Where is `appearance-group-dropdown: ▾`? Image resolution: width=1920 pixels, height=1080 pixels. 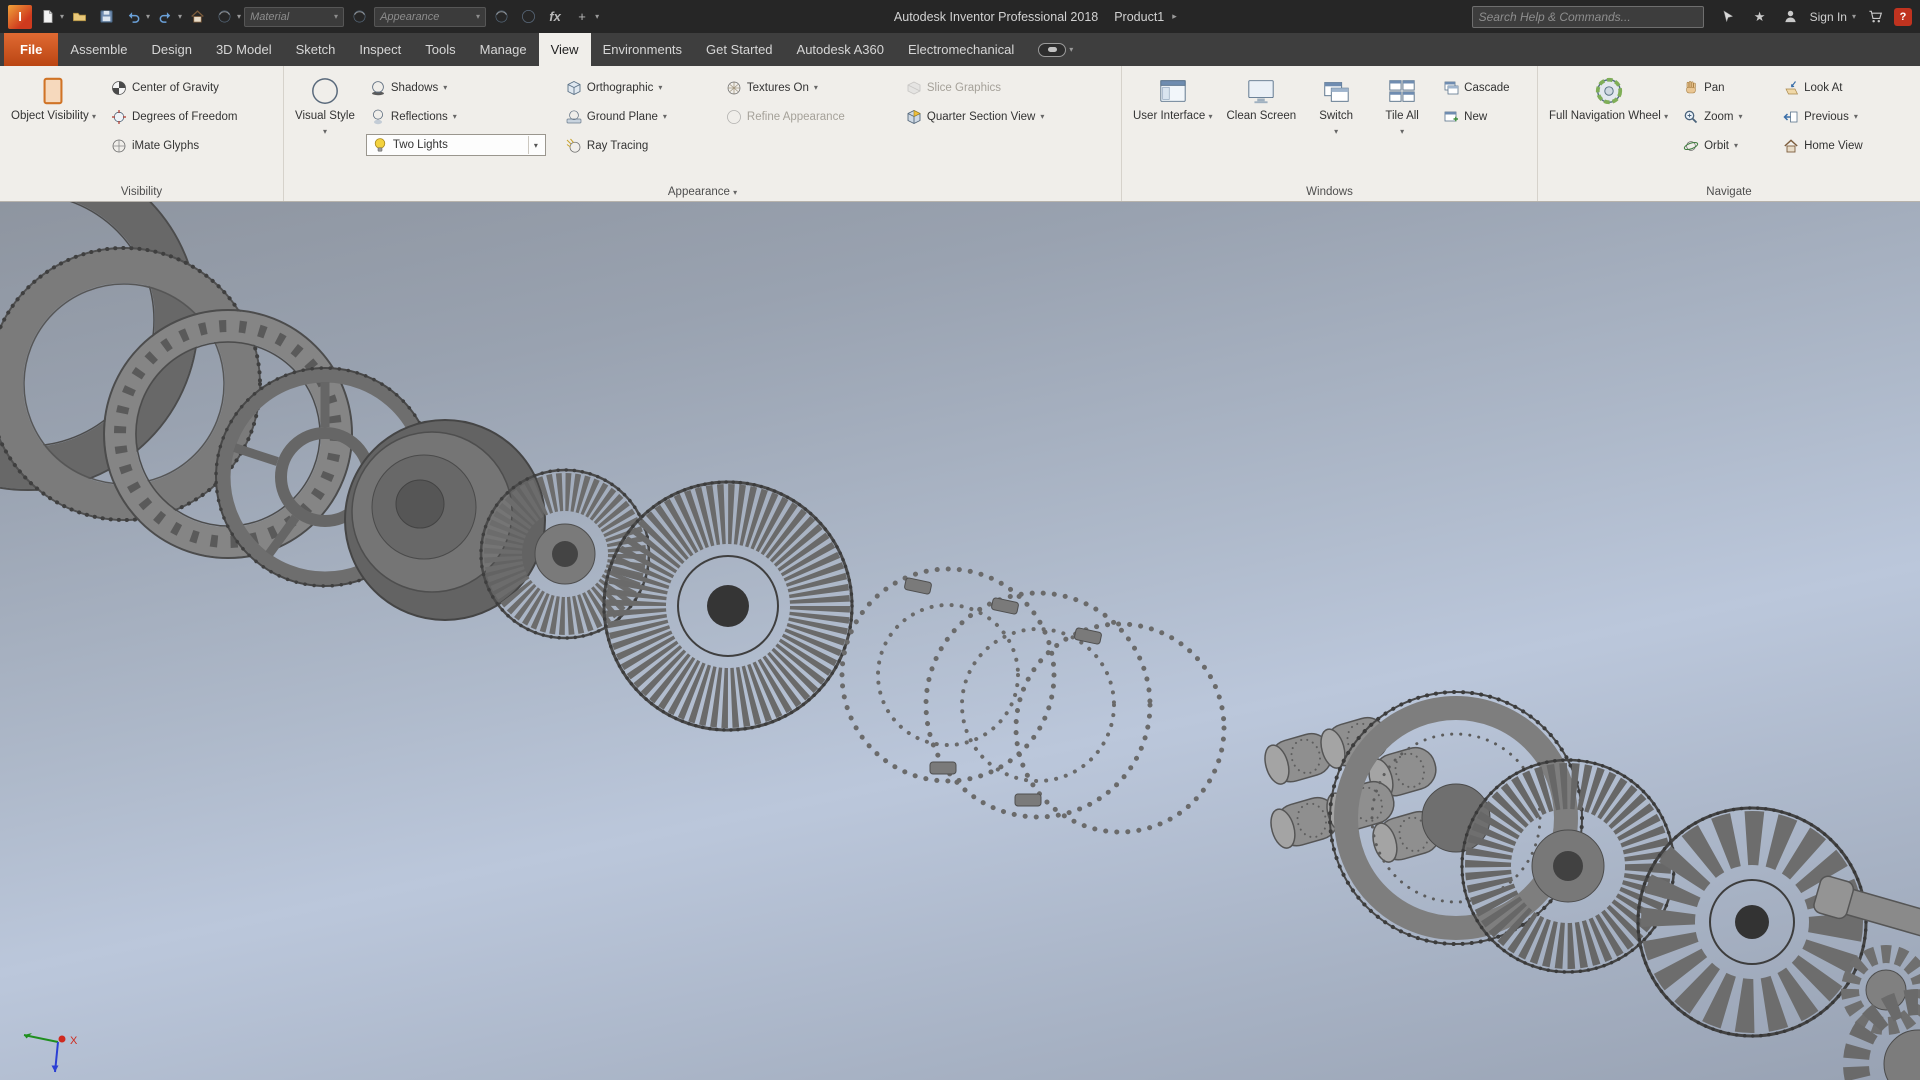
appearance-group-dropdown: ▾ is located at coordinates (735, 192).